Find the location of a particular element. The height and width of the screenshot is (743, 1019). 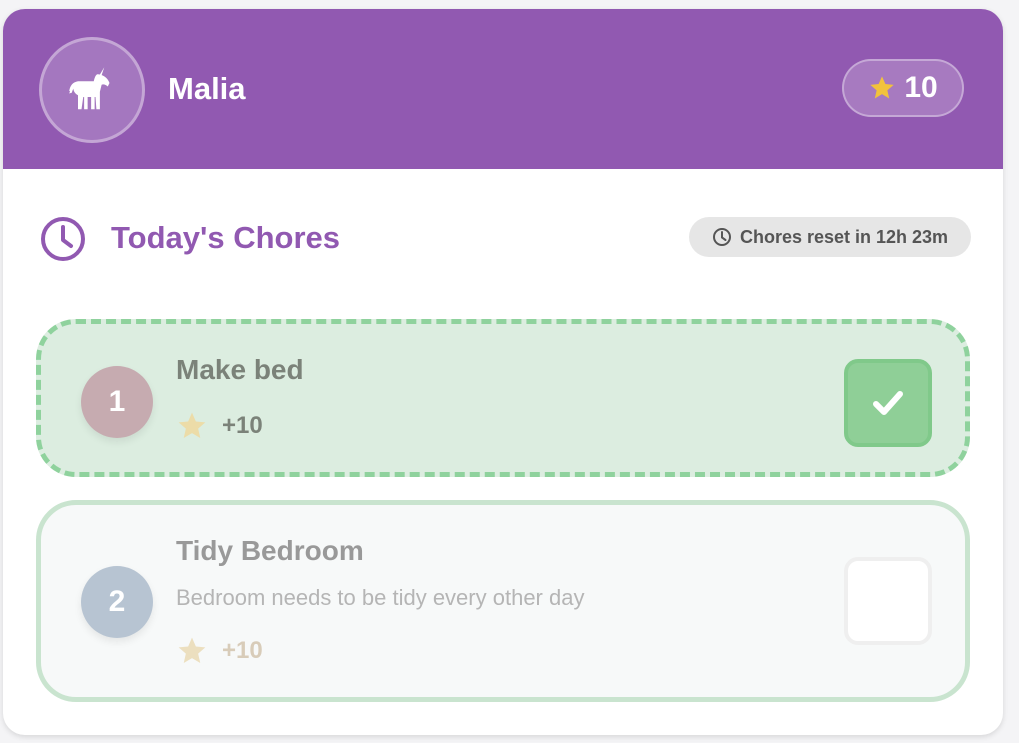

section-title: Today's Chores is located at coordinates (226, 237).